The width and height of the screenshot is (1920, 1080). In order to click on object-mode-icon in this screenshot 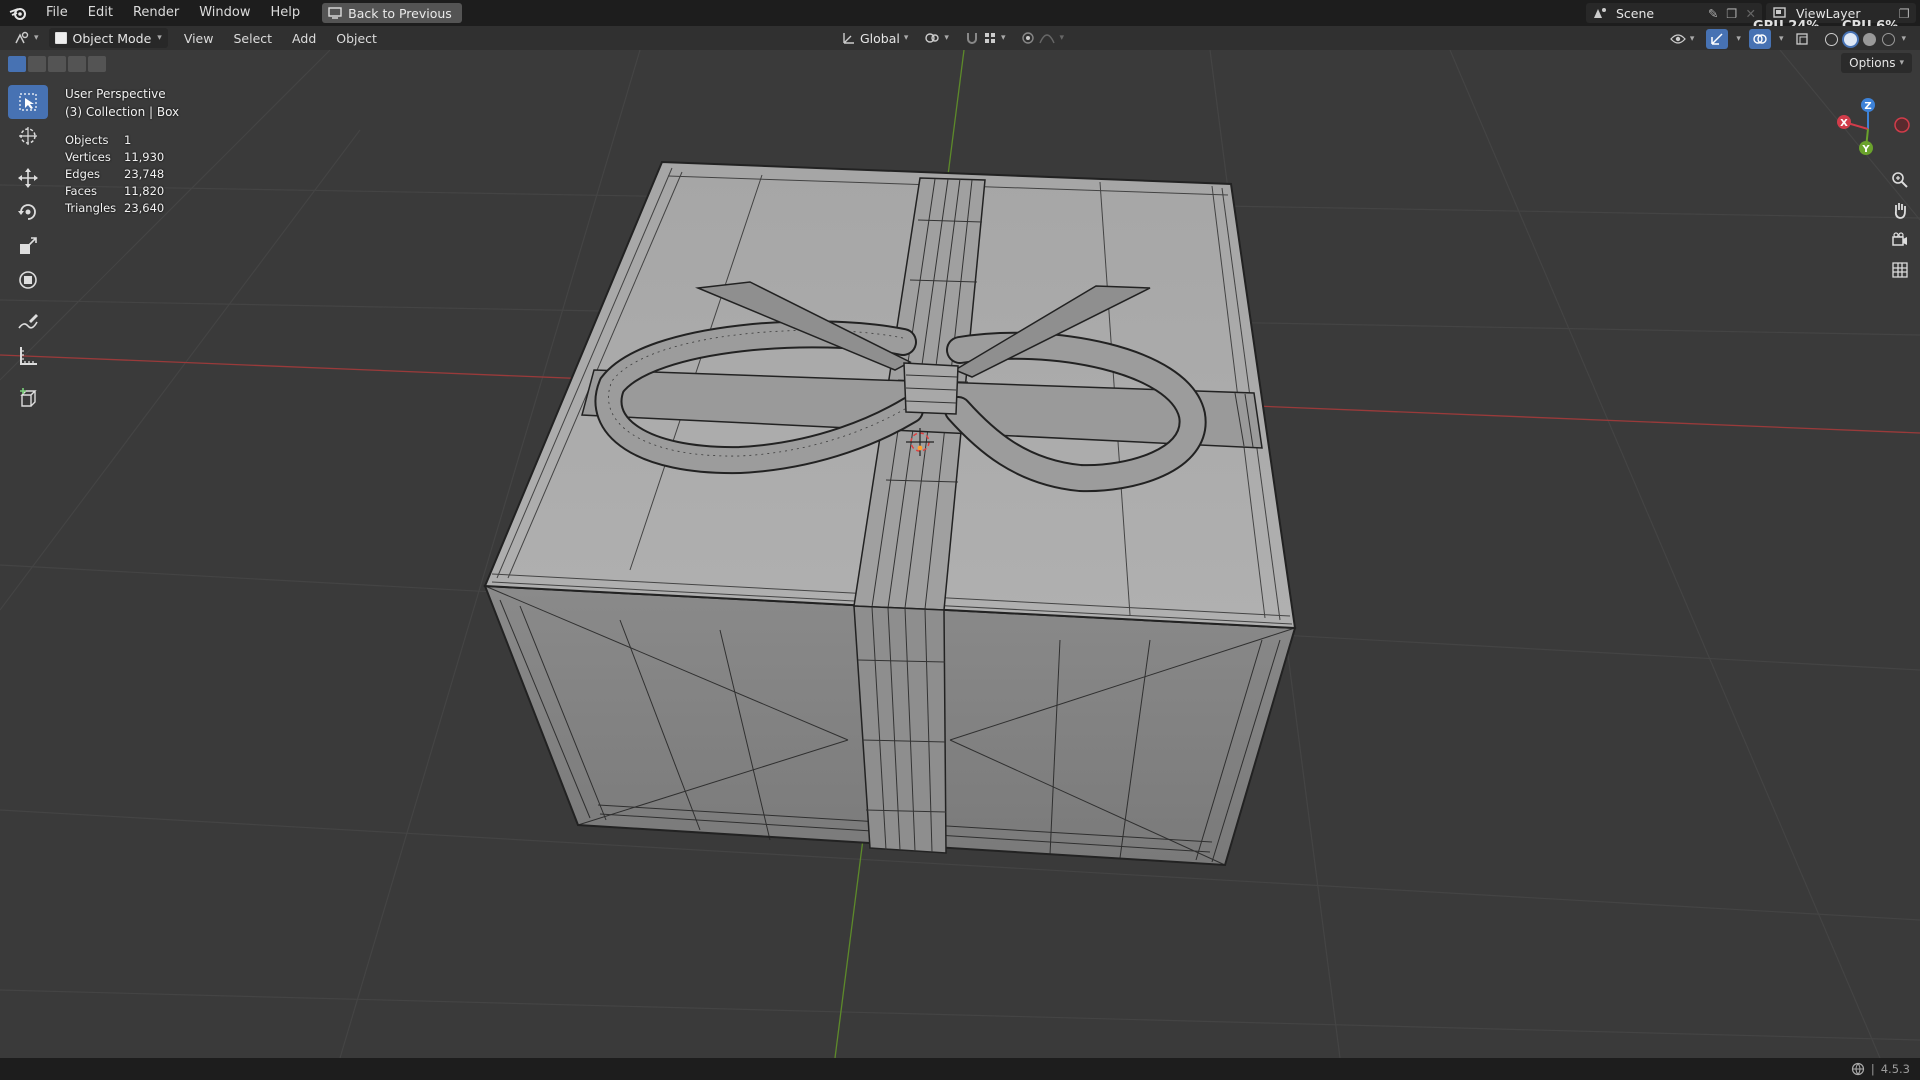, I will do `click(60, 38)`.